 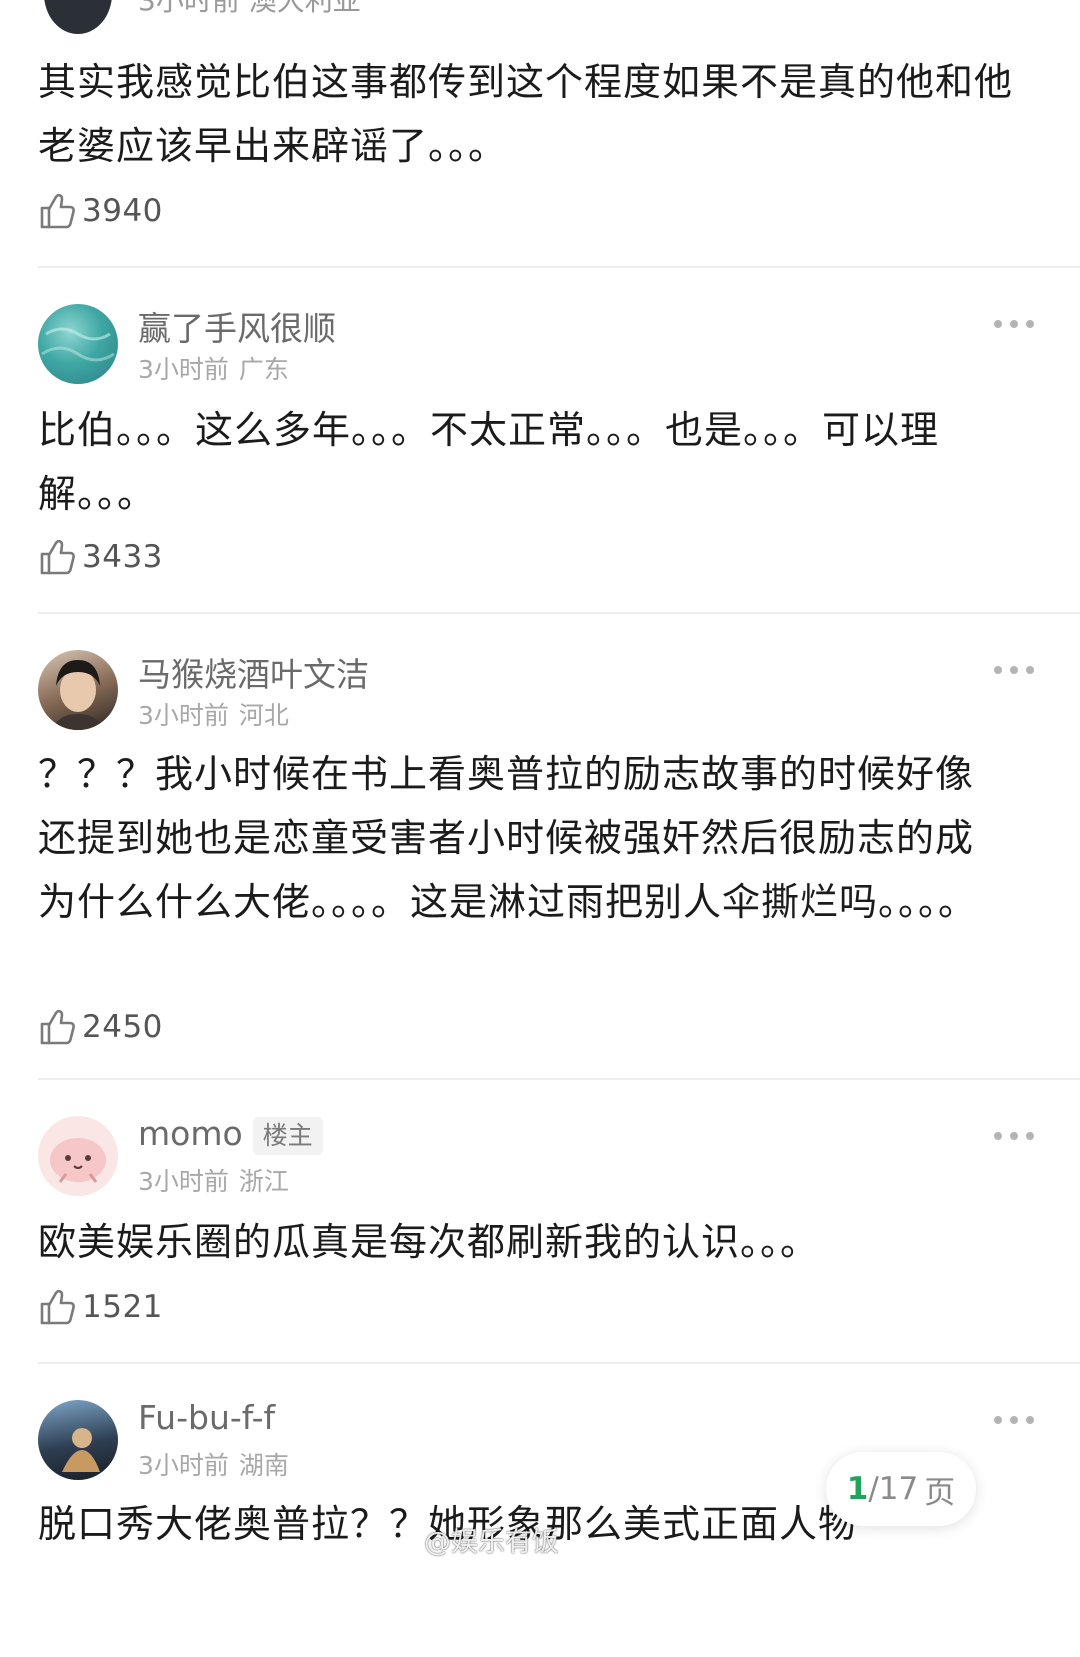 What do you see at coordinates (287, 1135) in the screenshot?
I see `op-badge: 楼主` at bounding box center [287, 1135].